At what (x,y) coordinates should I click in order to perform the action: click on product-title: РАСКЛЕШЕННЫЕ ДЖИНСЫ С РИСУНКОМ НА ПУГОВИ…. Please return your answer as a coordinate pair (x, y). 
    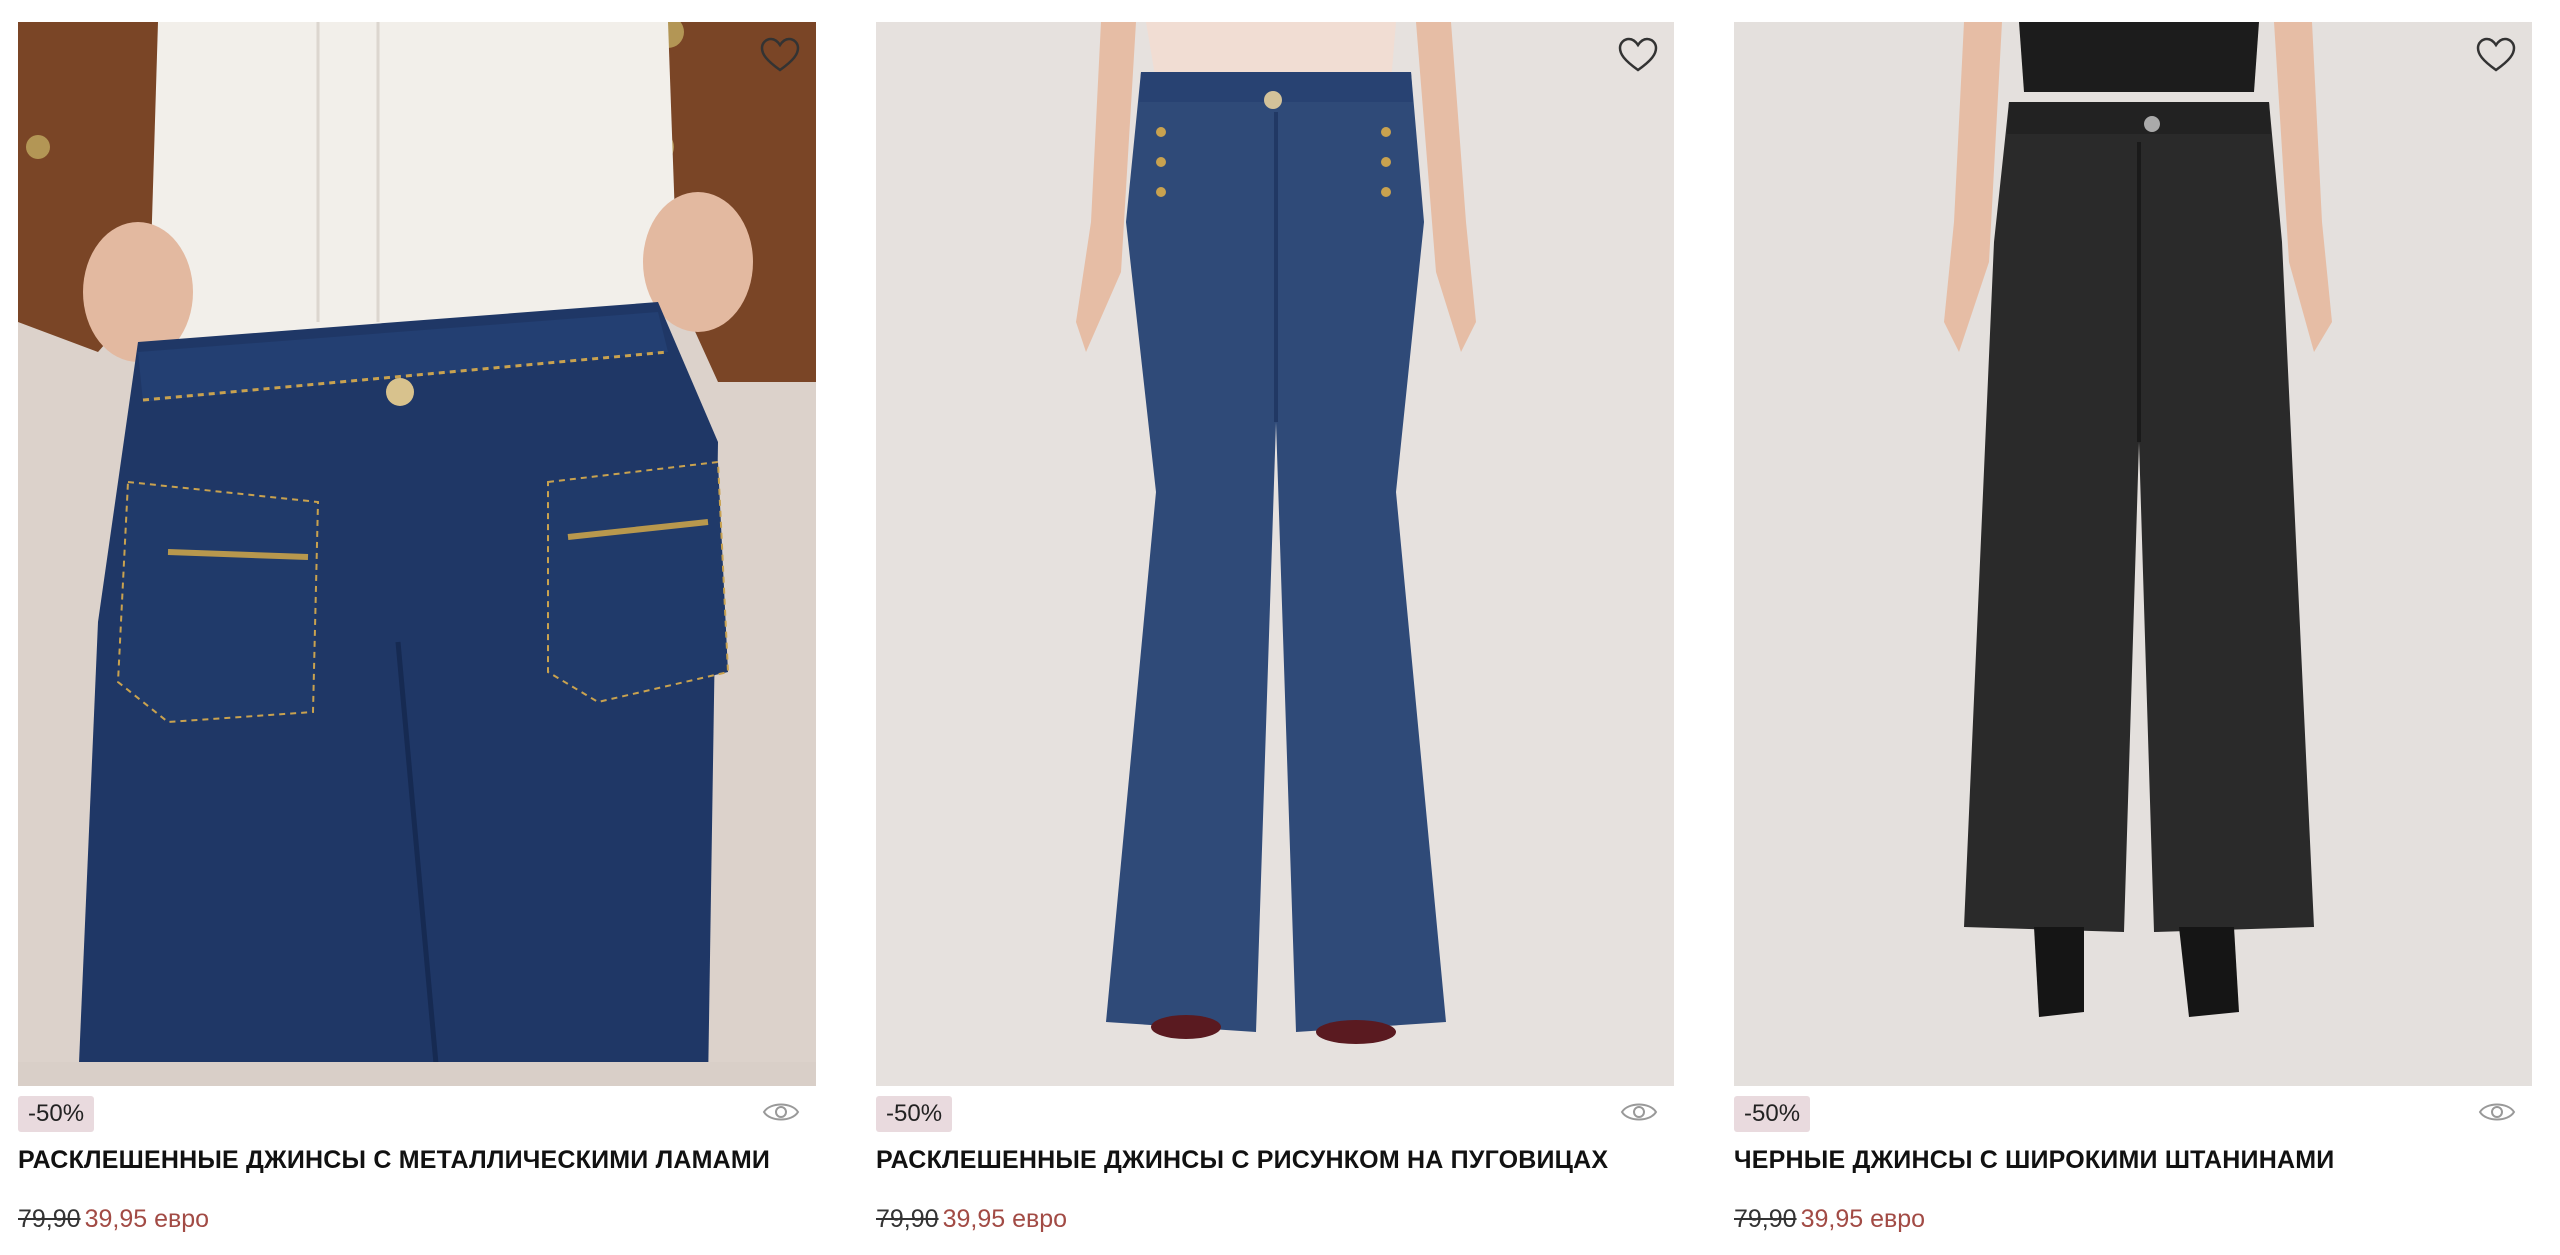
    Looking at the image, I should click on (1275, 1160).